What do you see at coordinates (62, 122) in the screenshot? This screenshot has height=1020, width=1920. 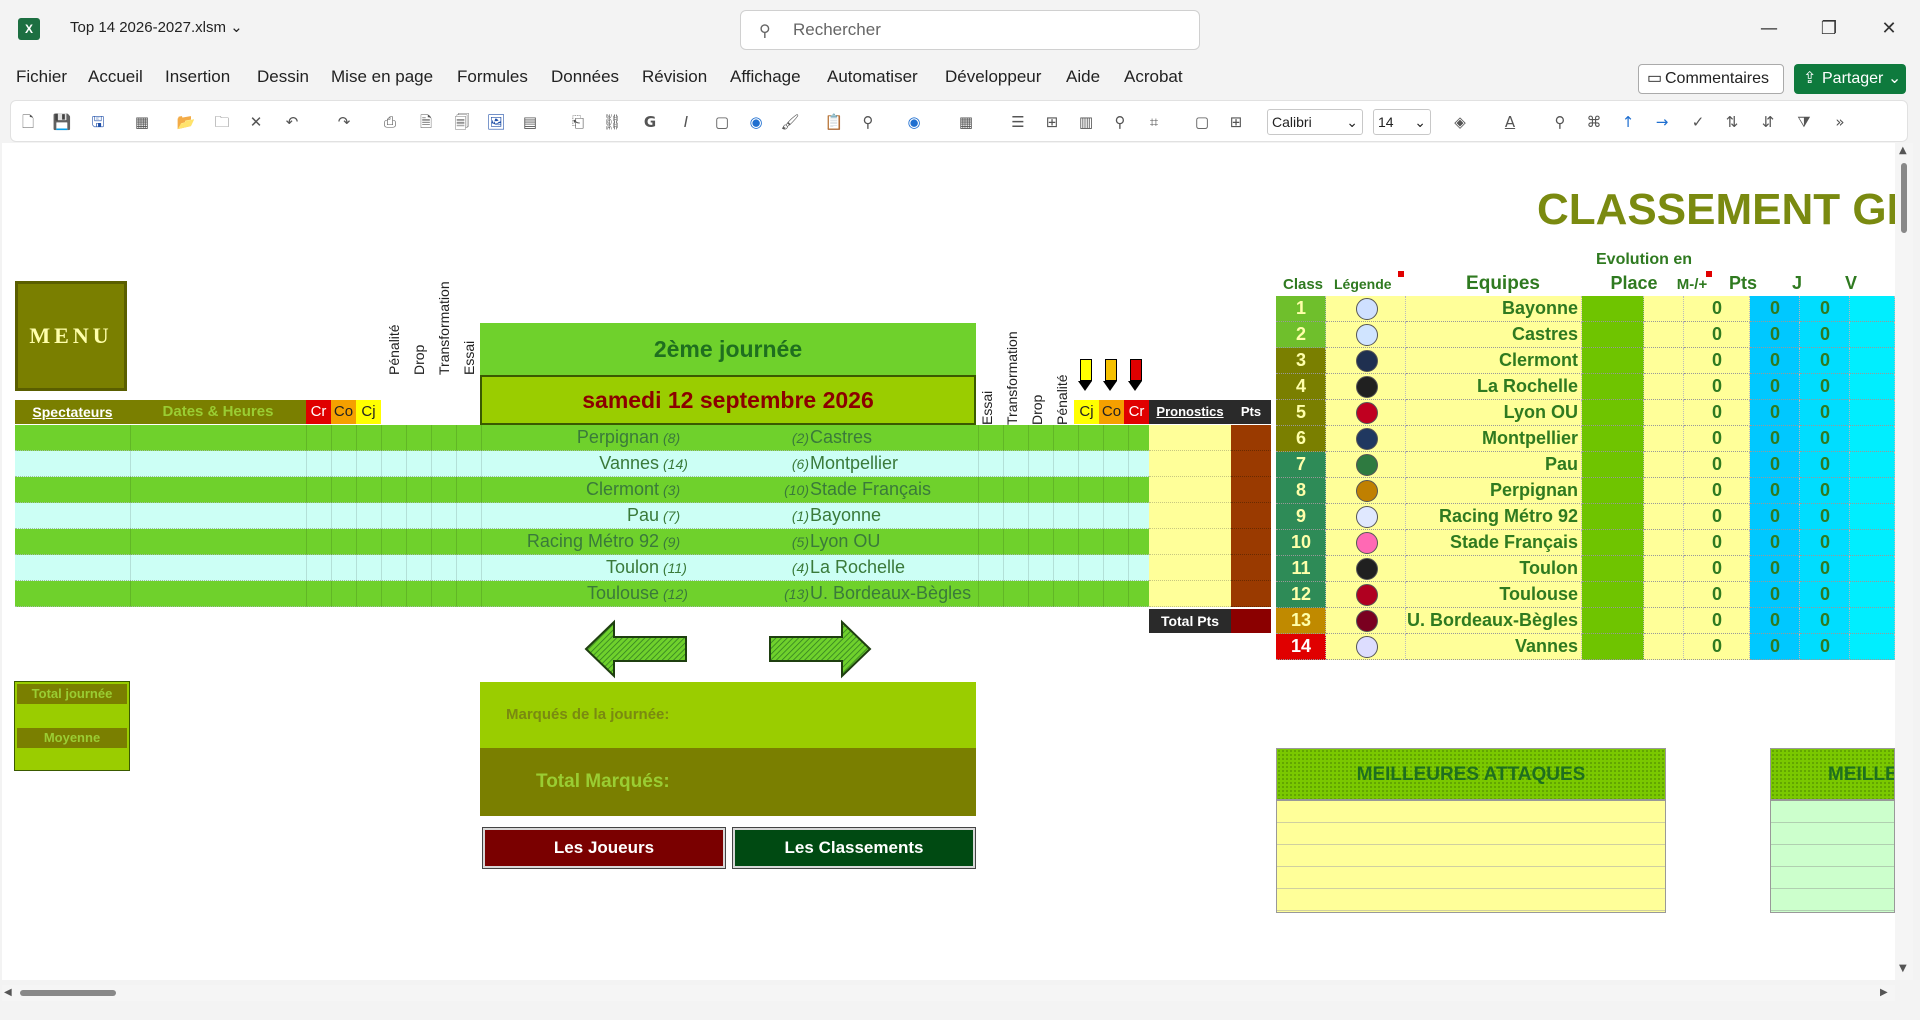 I see `save-icon: 💾` at bounding box center [62, 122].